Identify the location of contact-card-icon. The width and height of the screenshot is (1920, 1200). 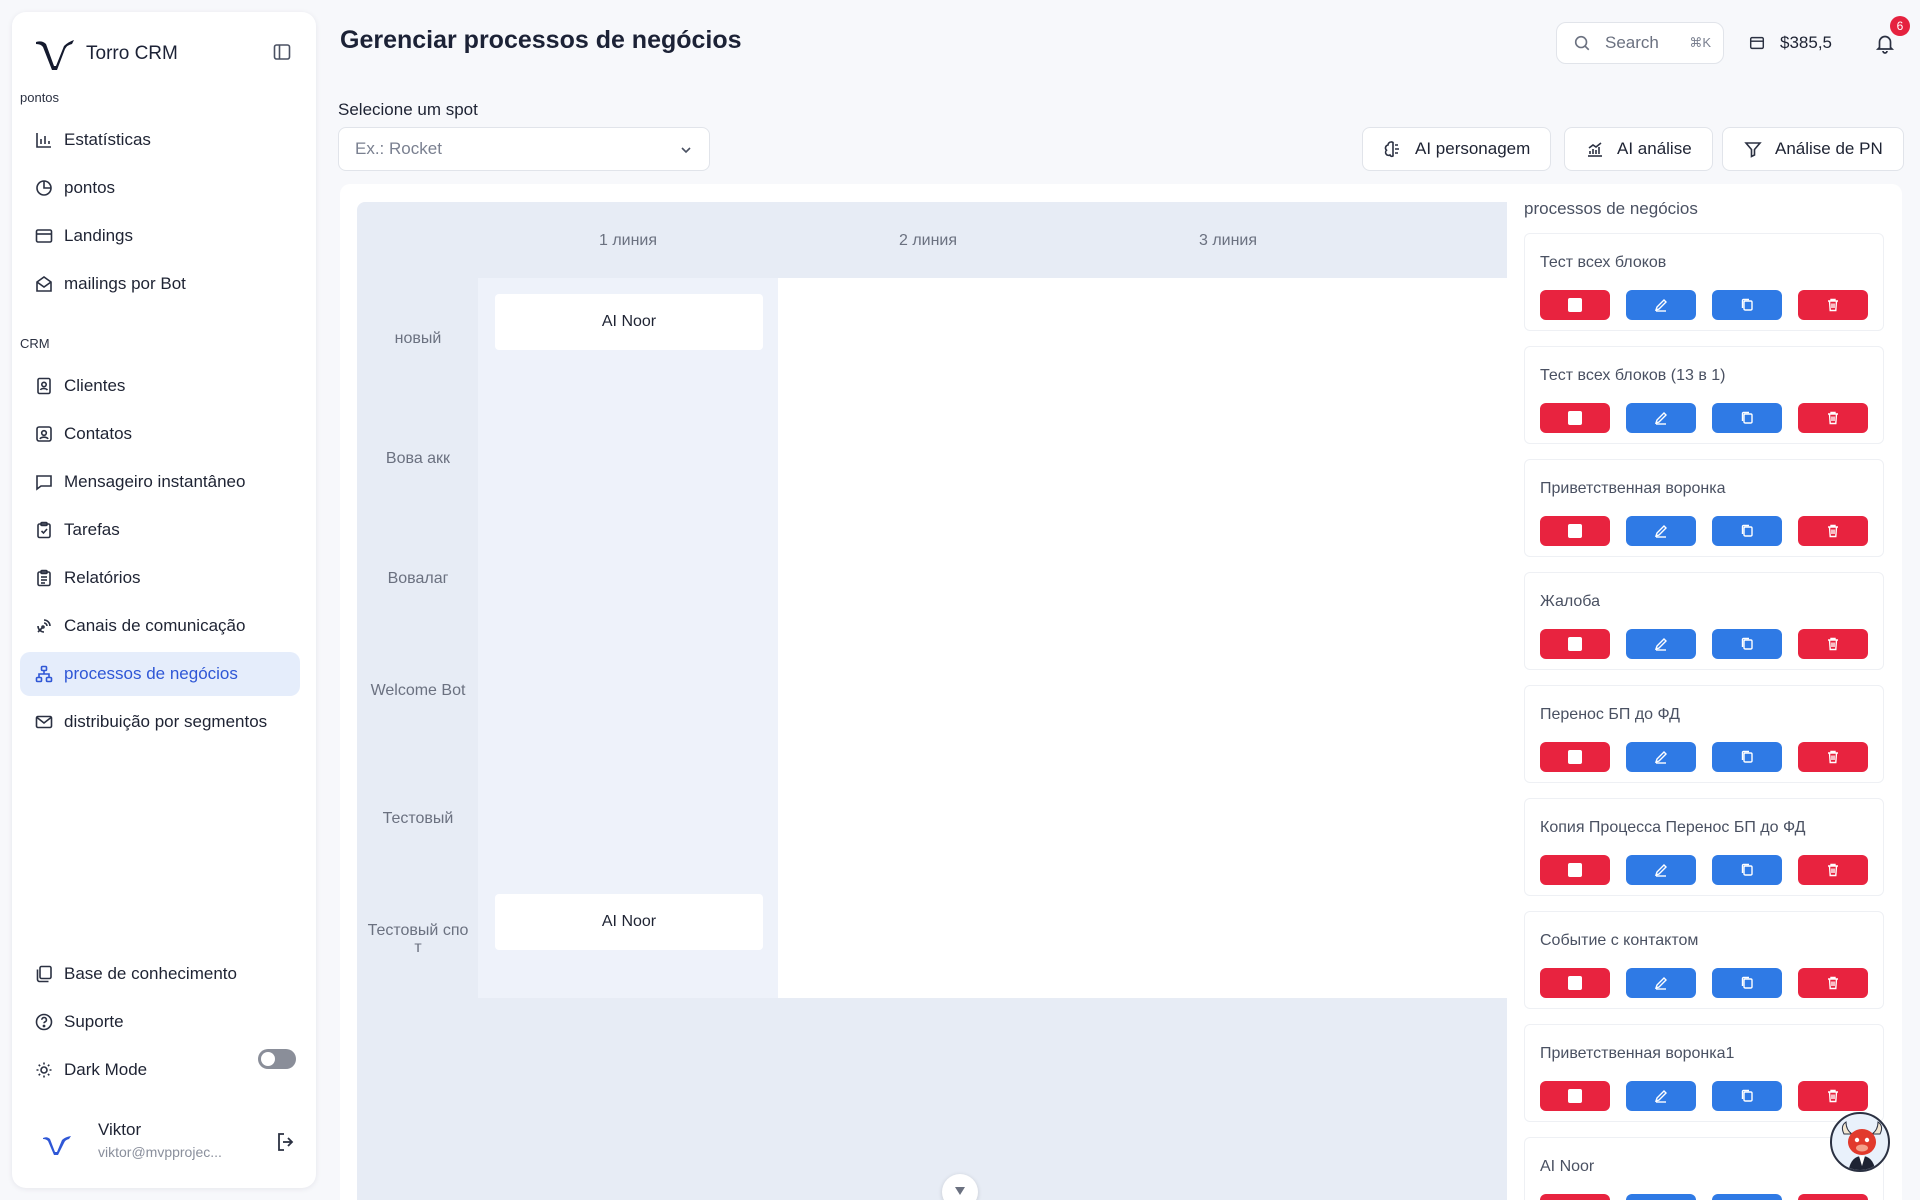
(44, 434).